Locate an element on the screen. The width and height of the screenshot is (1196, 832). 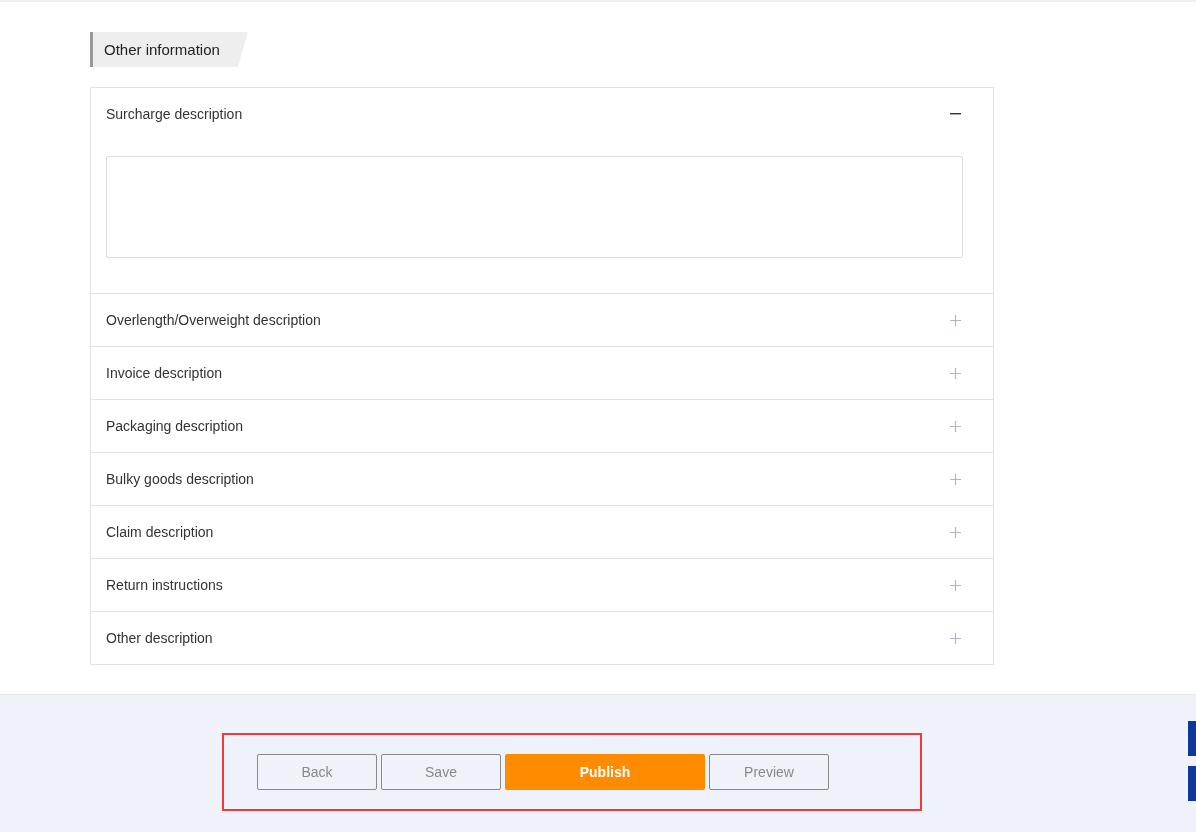
section-title: Other information is located at coordinates (169, 49).